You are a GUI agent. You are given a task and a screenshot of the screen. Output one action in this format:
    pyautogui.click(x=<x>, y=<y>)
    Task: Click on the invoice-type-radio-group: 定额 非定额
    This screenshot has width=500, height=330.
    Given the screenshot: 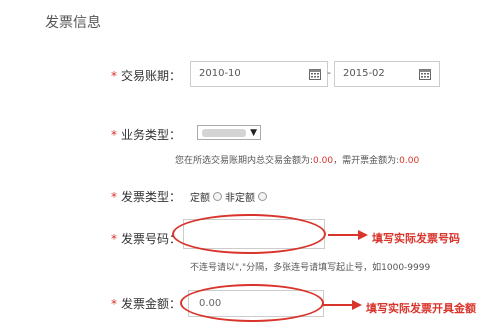 What is the action you would take?
    pyautogui.click(x=230, y=196)
    